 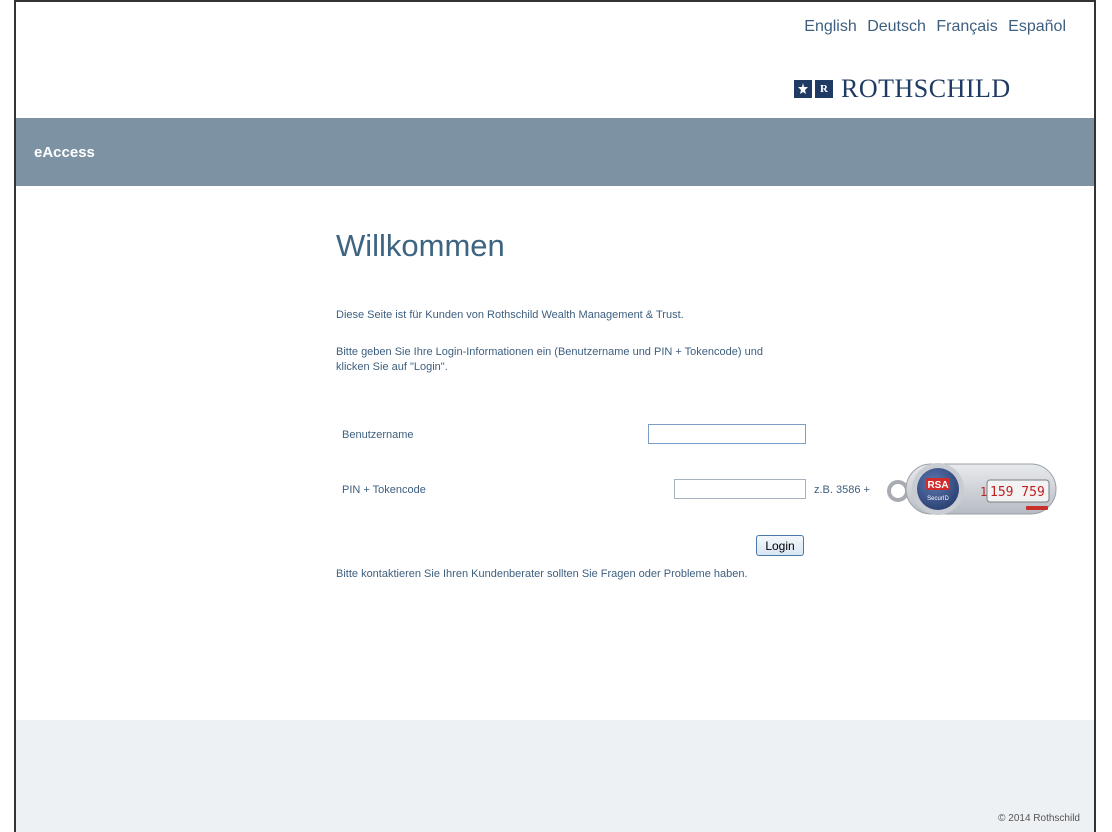 I want to click on section-title: eAccess, so click(x=64, y=152).